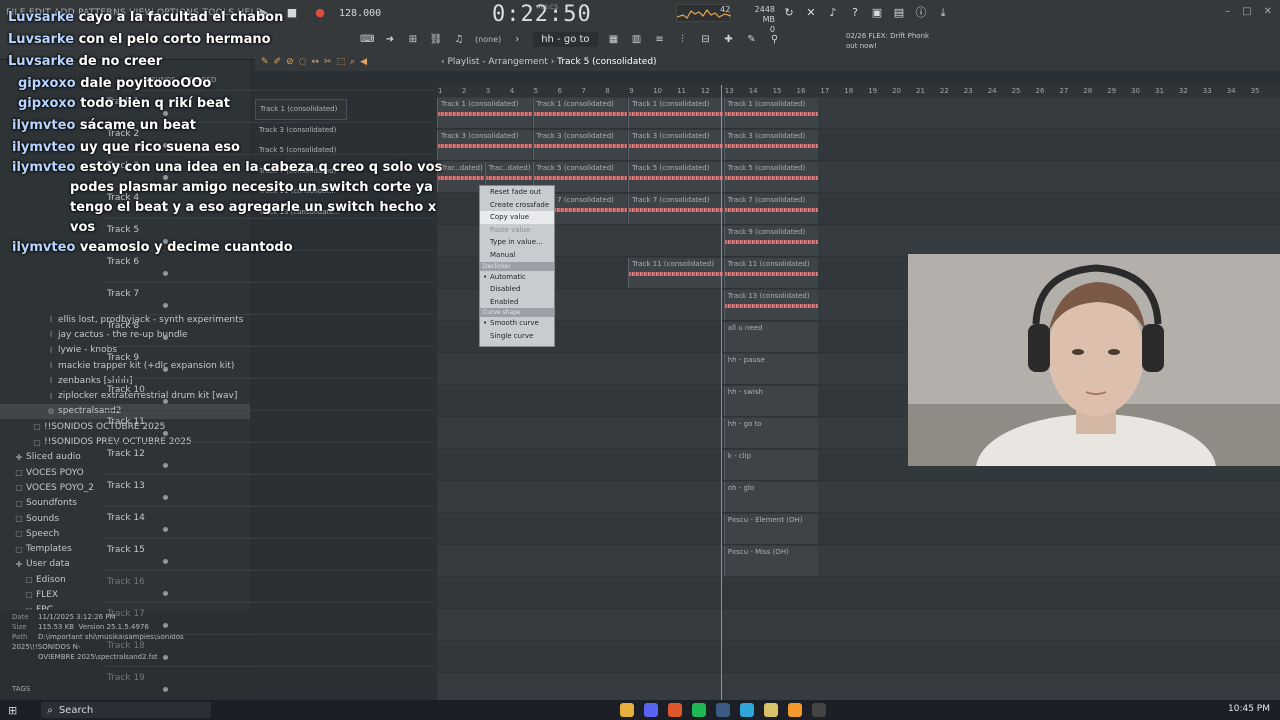 This screenshot has width=1280, height=720. What do you see at coordinates (771, 561) in the screenshot?
I see `playlist-clip: Pxscu - Miss (OH)` at bounding box center [771, 561].